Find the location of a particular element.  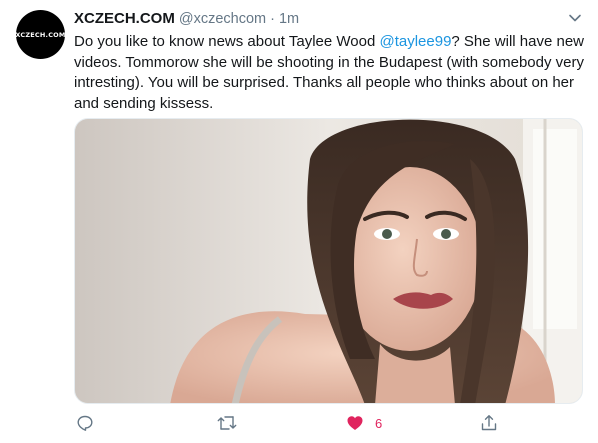

display-name: XCZECH.COM is located at coordinates (124, 18).